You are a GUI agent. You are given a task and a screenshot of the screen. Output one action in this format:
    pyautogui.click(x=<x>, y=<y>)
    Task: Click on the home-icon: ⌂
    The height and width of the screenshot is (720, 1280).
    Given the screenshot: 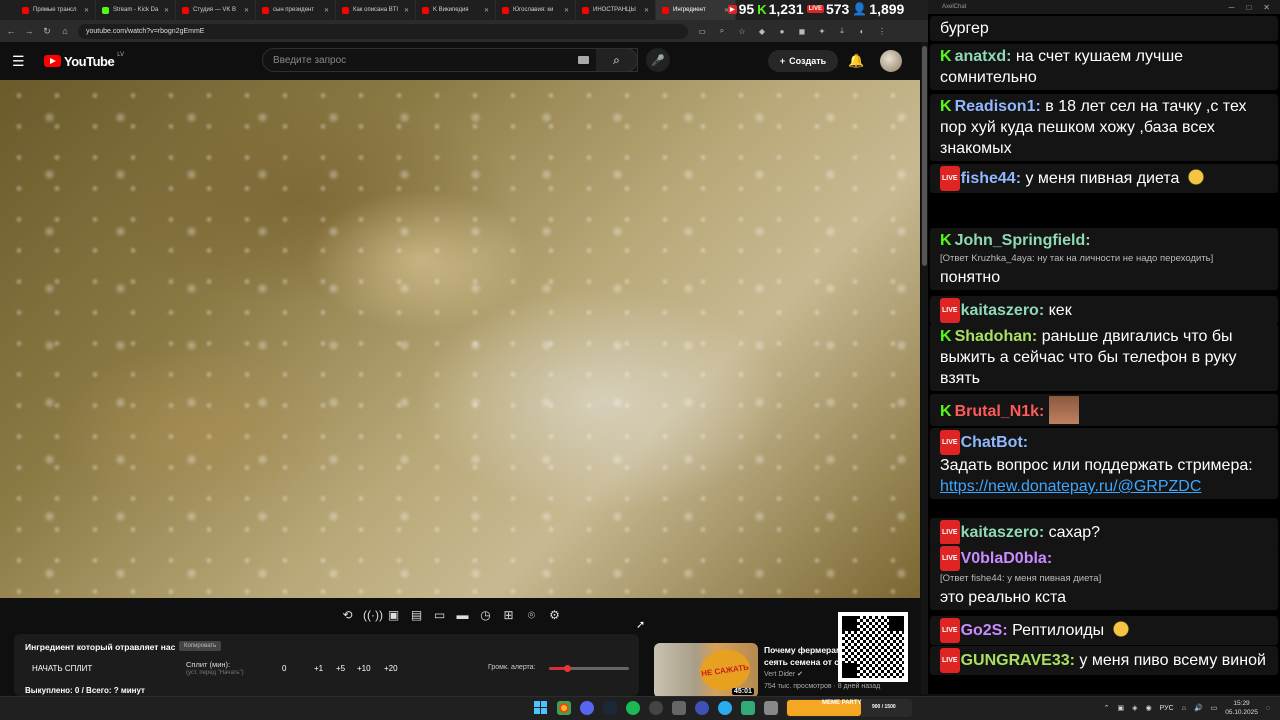 What is the action you would take?
    pyautogui.click(x=65, y=31)
    